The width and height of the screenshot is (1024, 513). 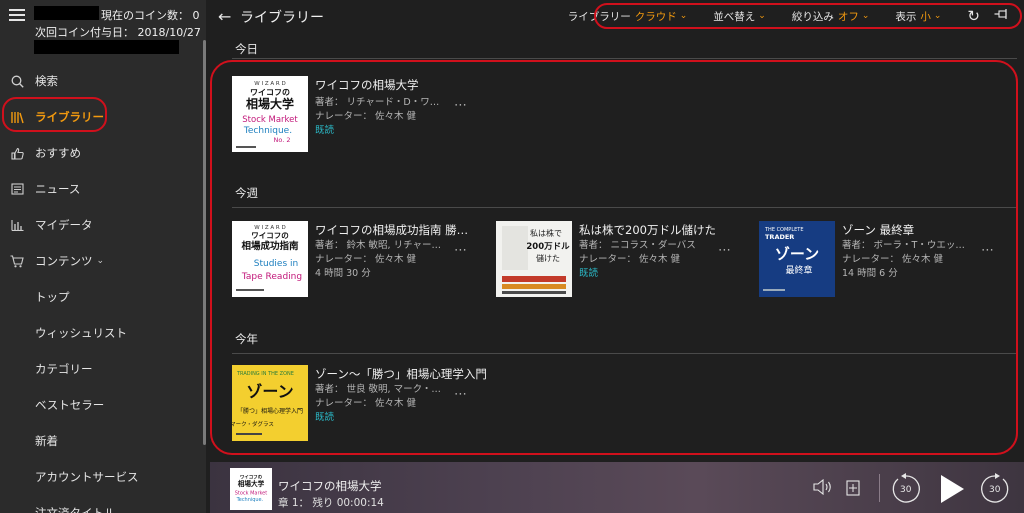 I want to click on cover-text: Technique., so click(x=250, y=500).